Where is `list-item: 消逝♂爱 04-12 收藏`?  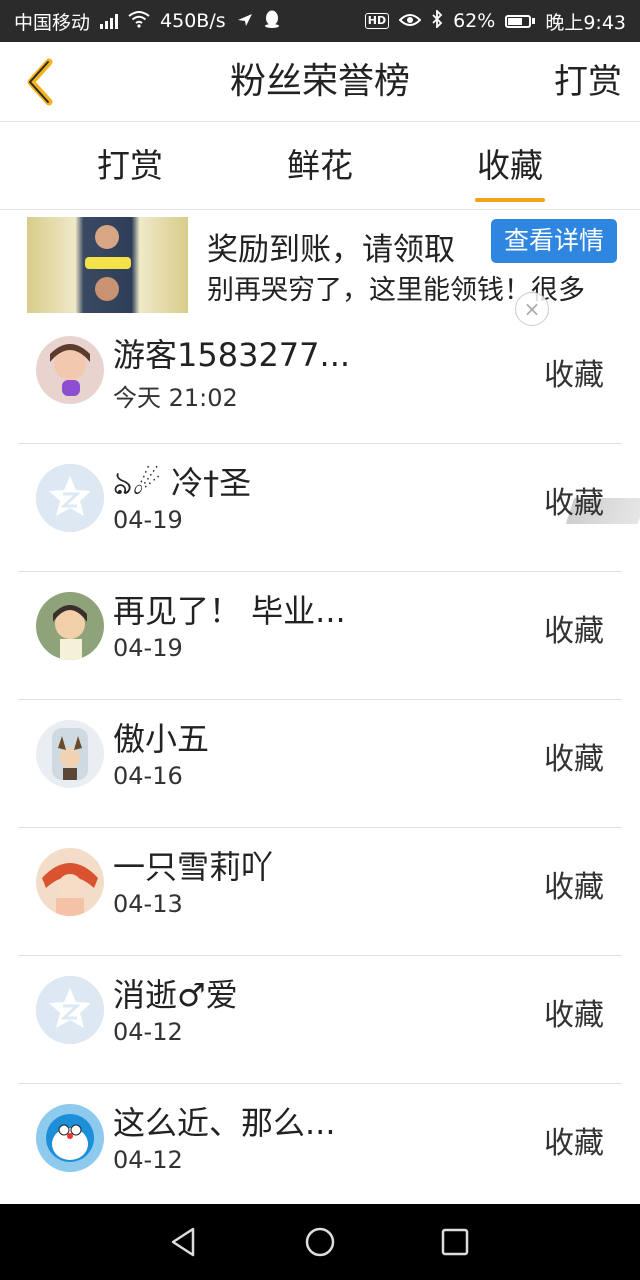
list-item: 消逝♂爱 04-12 收藏 is located at coordinates (320, 1020).